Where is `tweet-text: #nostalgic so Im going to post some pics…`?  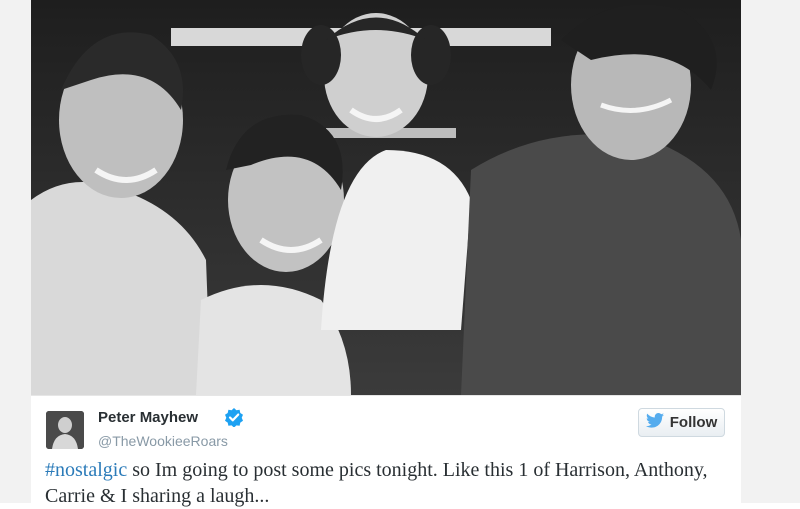
tweet-text: #nostalgic so Im going to post some pics… is located at coordinates (390, 483).